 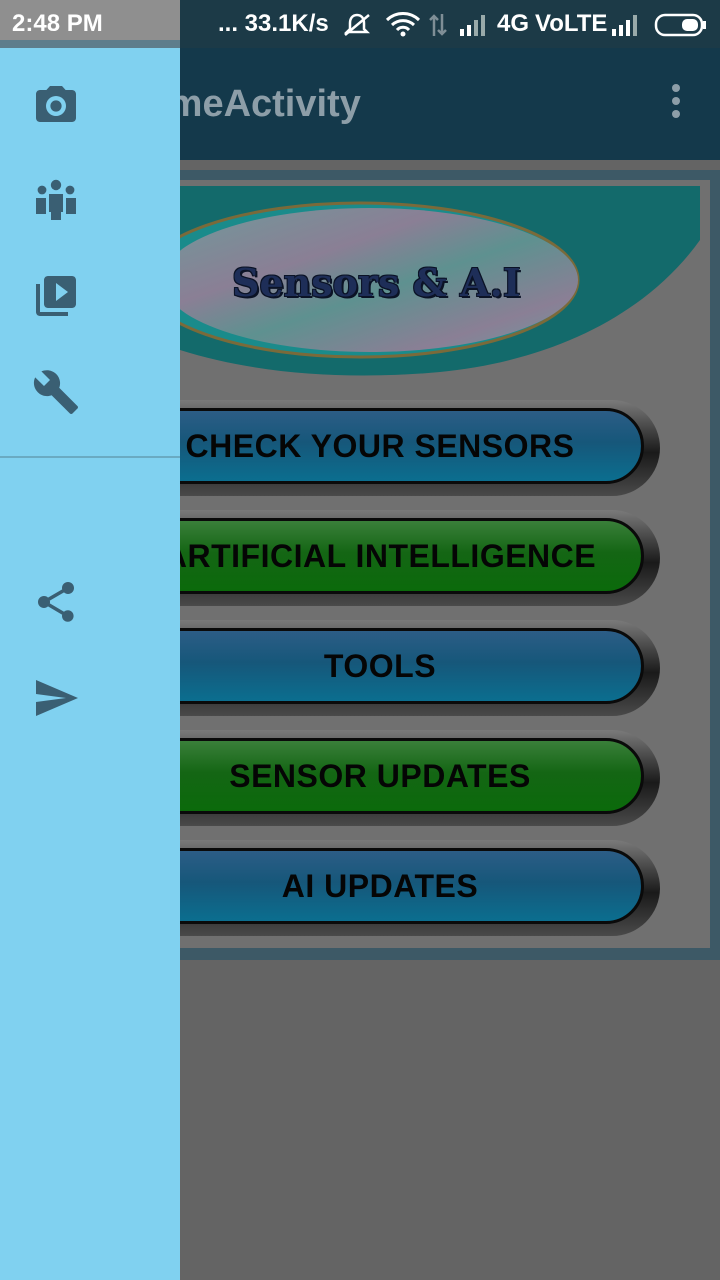 What do you see at coordinates (376, 282) in the screenshot?
I see `banner-title: Sensors & A.I` at bounding box center [376, 282].